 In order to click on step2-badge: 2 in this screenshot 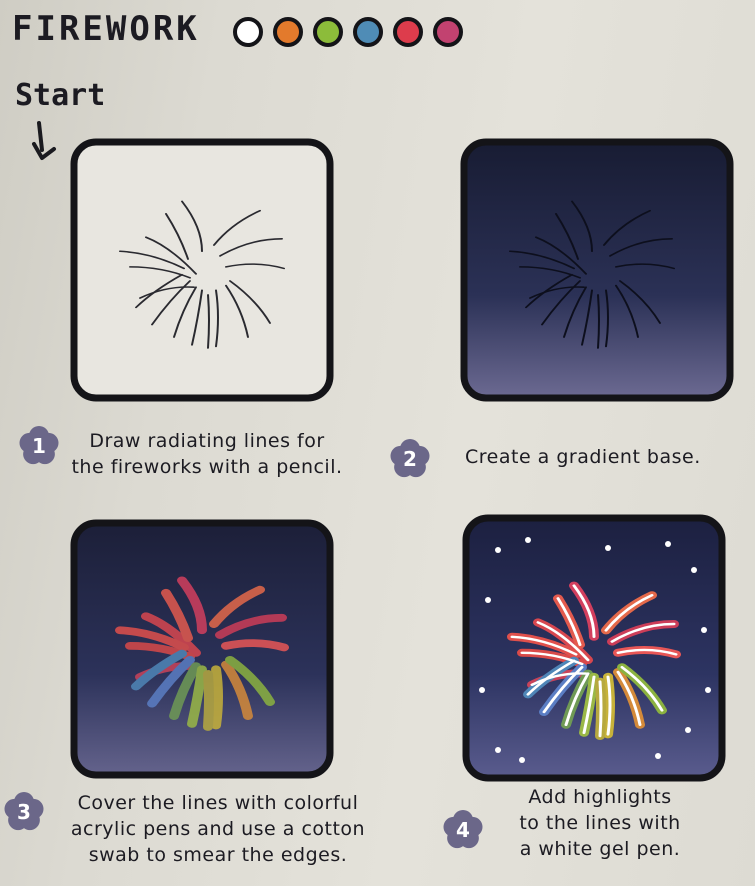, I will do `click(410, 459)`.